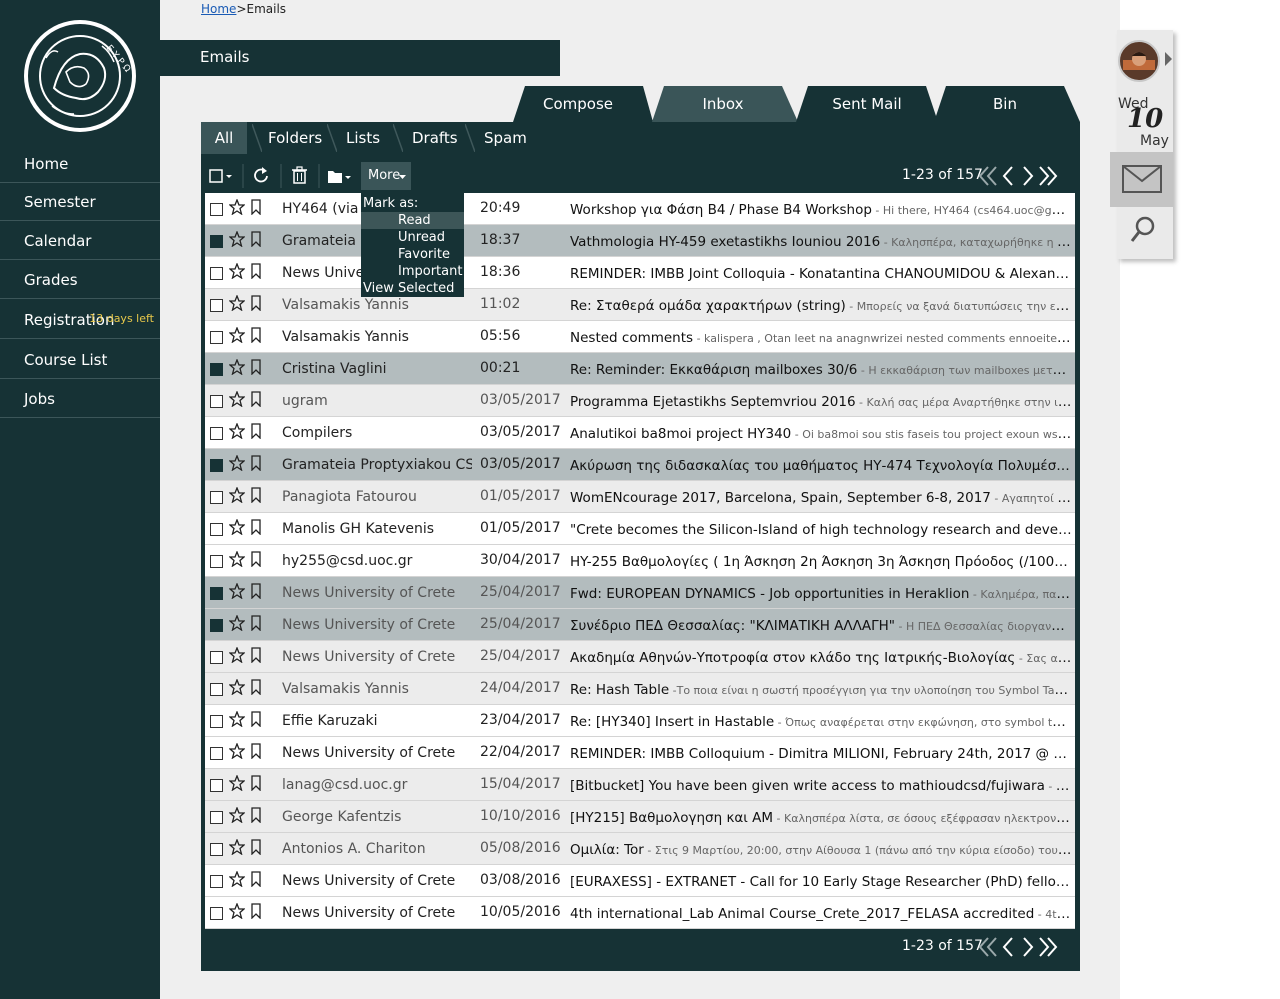  Describe the element at coordinates (80, 399) in the screenshot. I see `sidebar-item-jobs: Jobs` at that location.